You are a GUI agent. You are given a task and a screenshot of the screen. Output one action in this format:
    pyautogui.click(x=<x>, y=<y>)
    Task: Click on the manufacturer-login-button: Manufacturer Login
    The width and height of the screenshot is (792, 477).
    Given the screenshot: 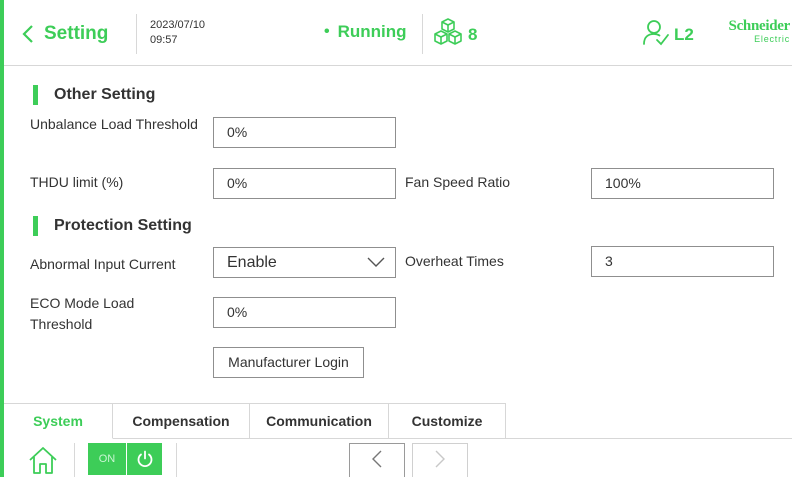 What is the action you would take?
    pyautogui.click(x=288, y=362)
    